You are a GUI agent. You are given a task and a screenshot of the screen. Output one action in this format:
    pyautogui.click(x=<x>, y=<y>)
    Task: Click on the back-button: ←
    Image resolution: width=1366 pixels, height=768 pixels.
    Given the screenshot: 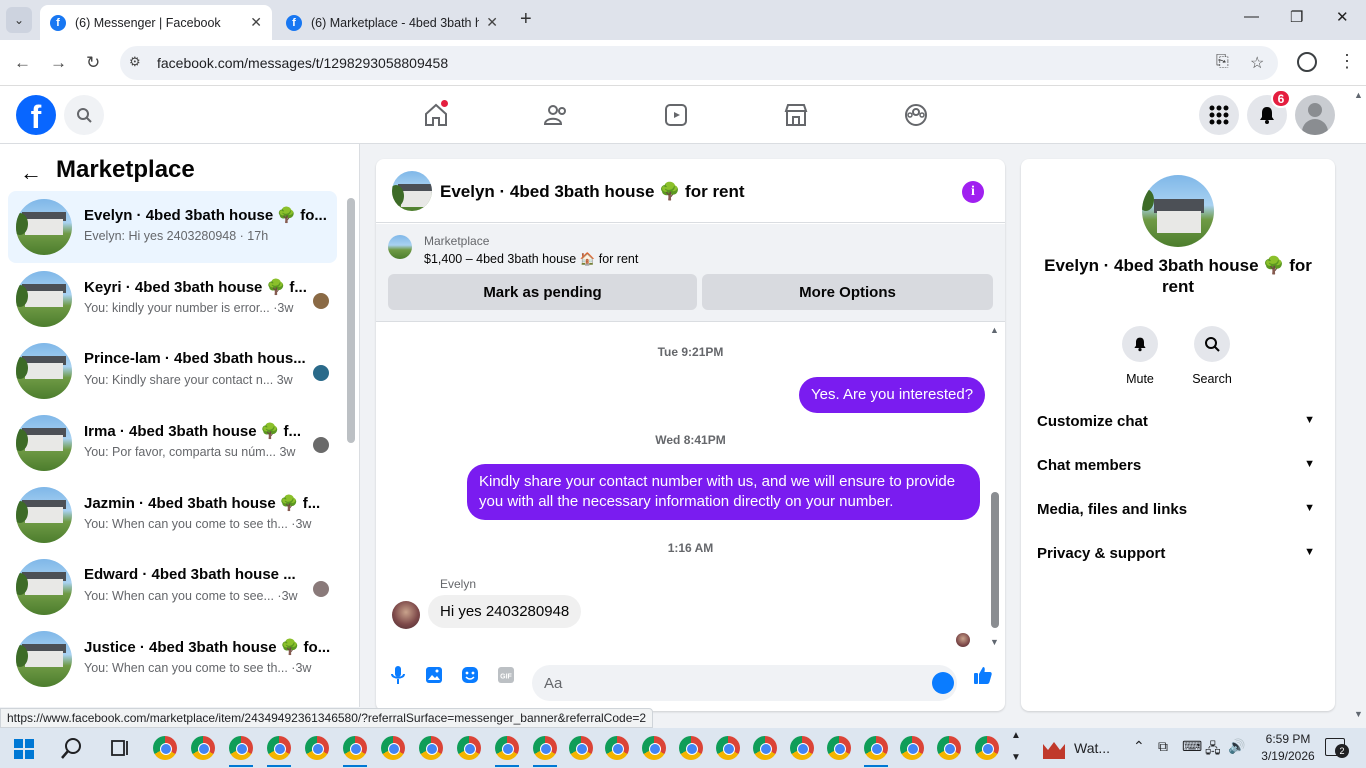 What is the action you would take?
    pyautogui.click(x=22, y=63)
    